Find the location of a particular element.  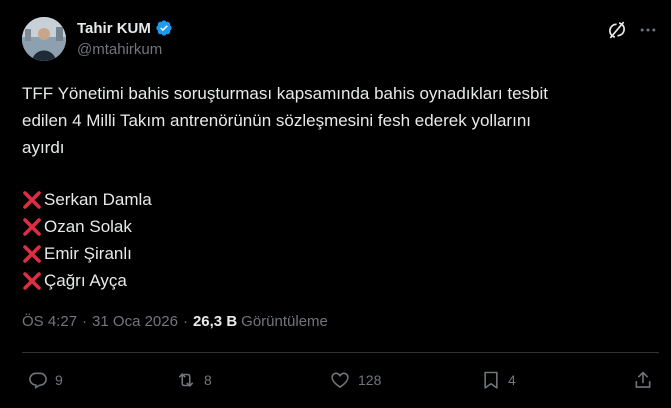

retweet-button: 8 is located at coordinates (193, 380).